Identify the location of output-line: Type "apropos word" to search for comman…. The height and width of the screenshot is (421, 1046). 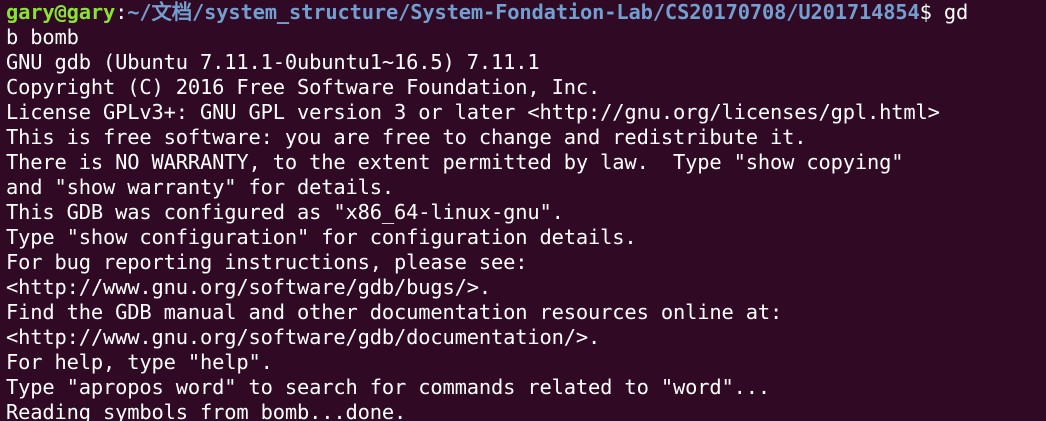
(388, 387).